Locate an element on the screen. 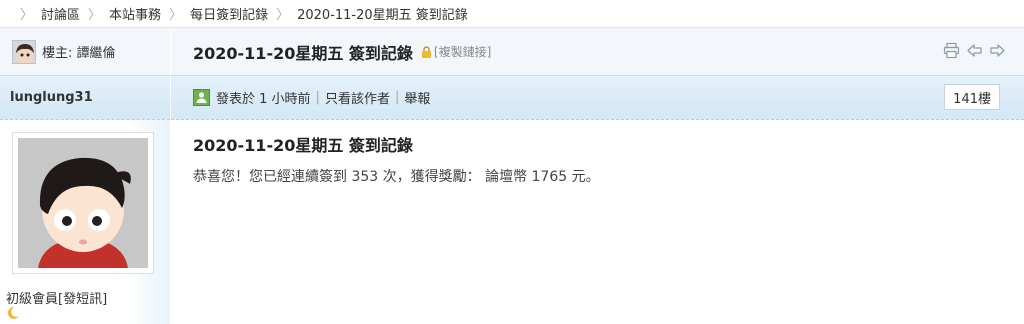 The width and height of the screenshot is (1024, 324). post-content: 恭喜您！您已經連續簽到 353 次，獲得獎勵： 論壇幣 1765 元。 is located at coordinates (396, 177).